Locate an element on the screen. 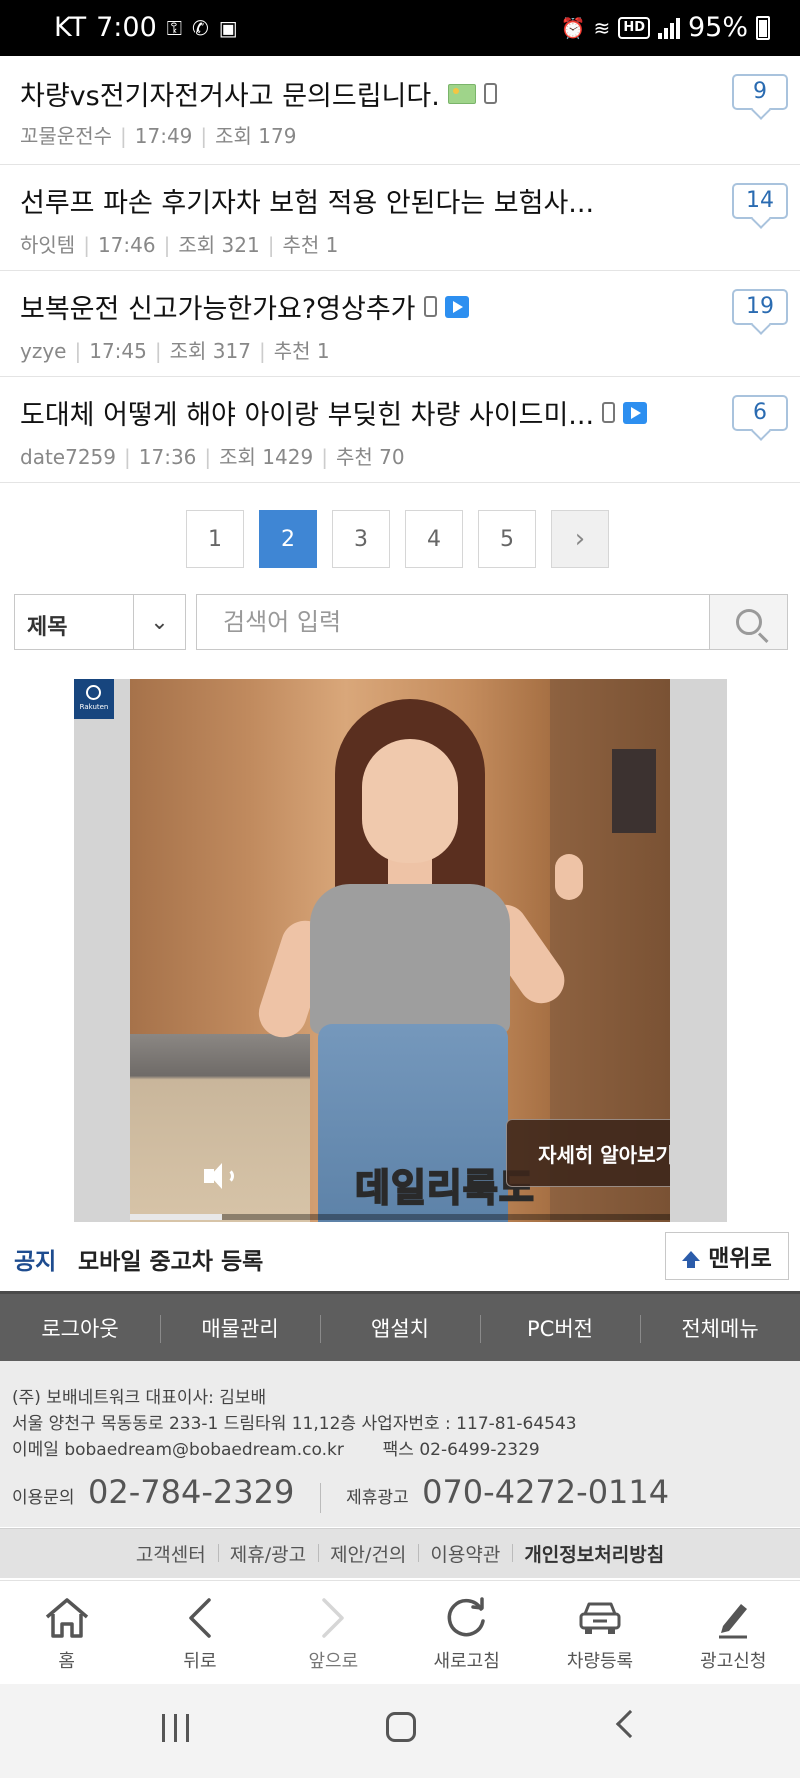 The height and width of the screenshot is (1778, 800). search-type-value: 제목 is located at coordinates (47, 627).